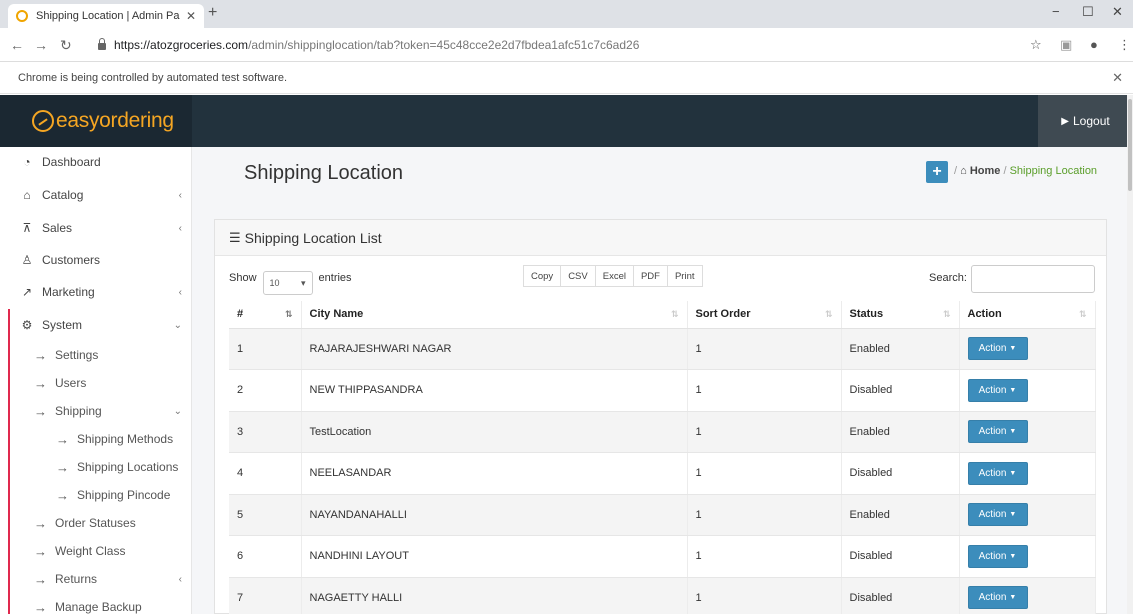 The image size is (1133, 614). Describe the element at coordinates (566, 121) in the screenshot. I see `app-header: easyordering ▶ Logout` at that location.